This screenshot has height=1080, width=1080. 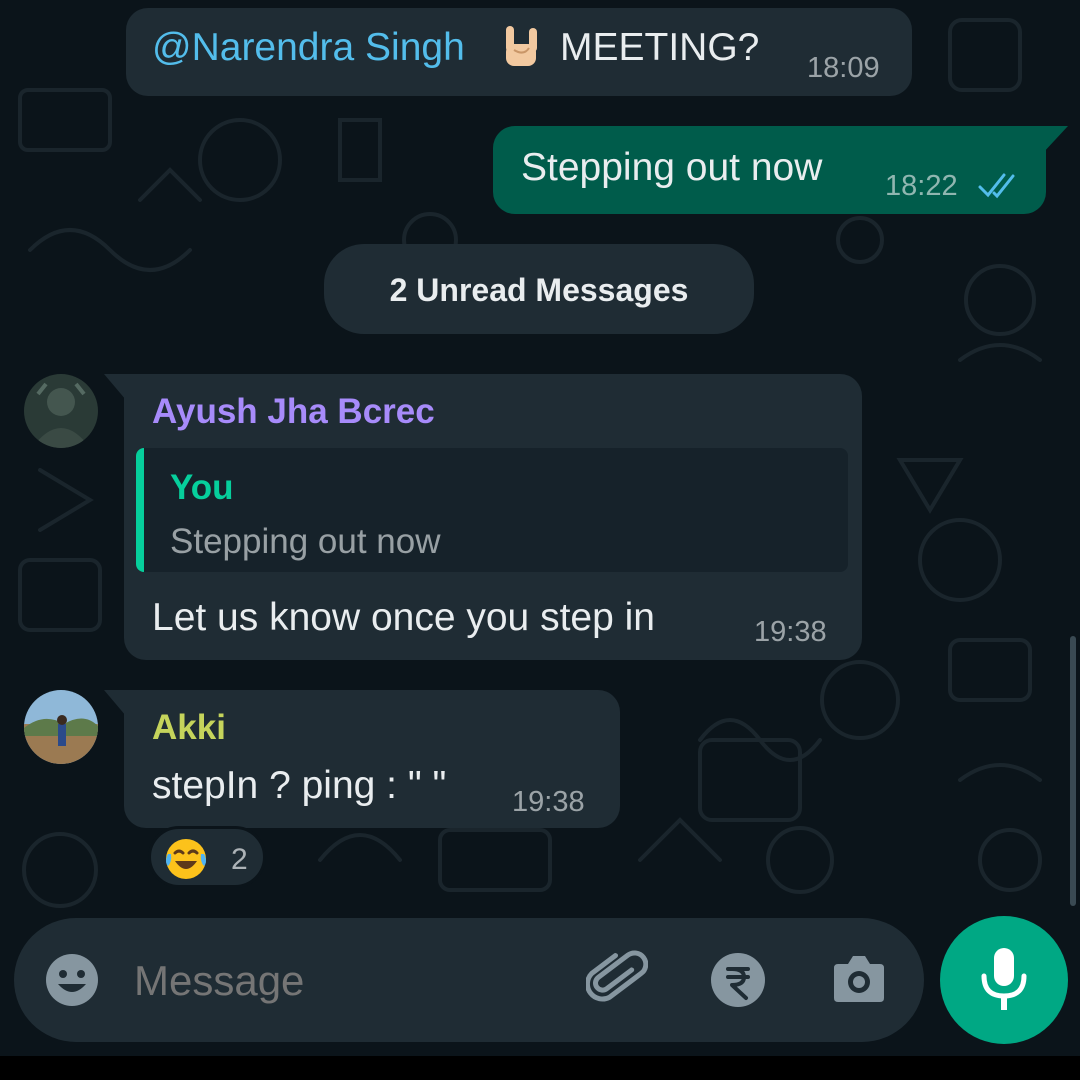 I want to click on quoted-author: You, so click(x=202, y=487).